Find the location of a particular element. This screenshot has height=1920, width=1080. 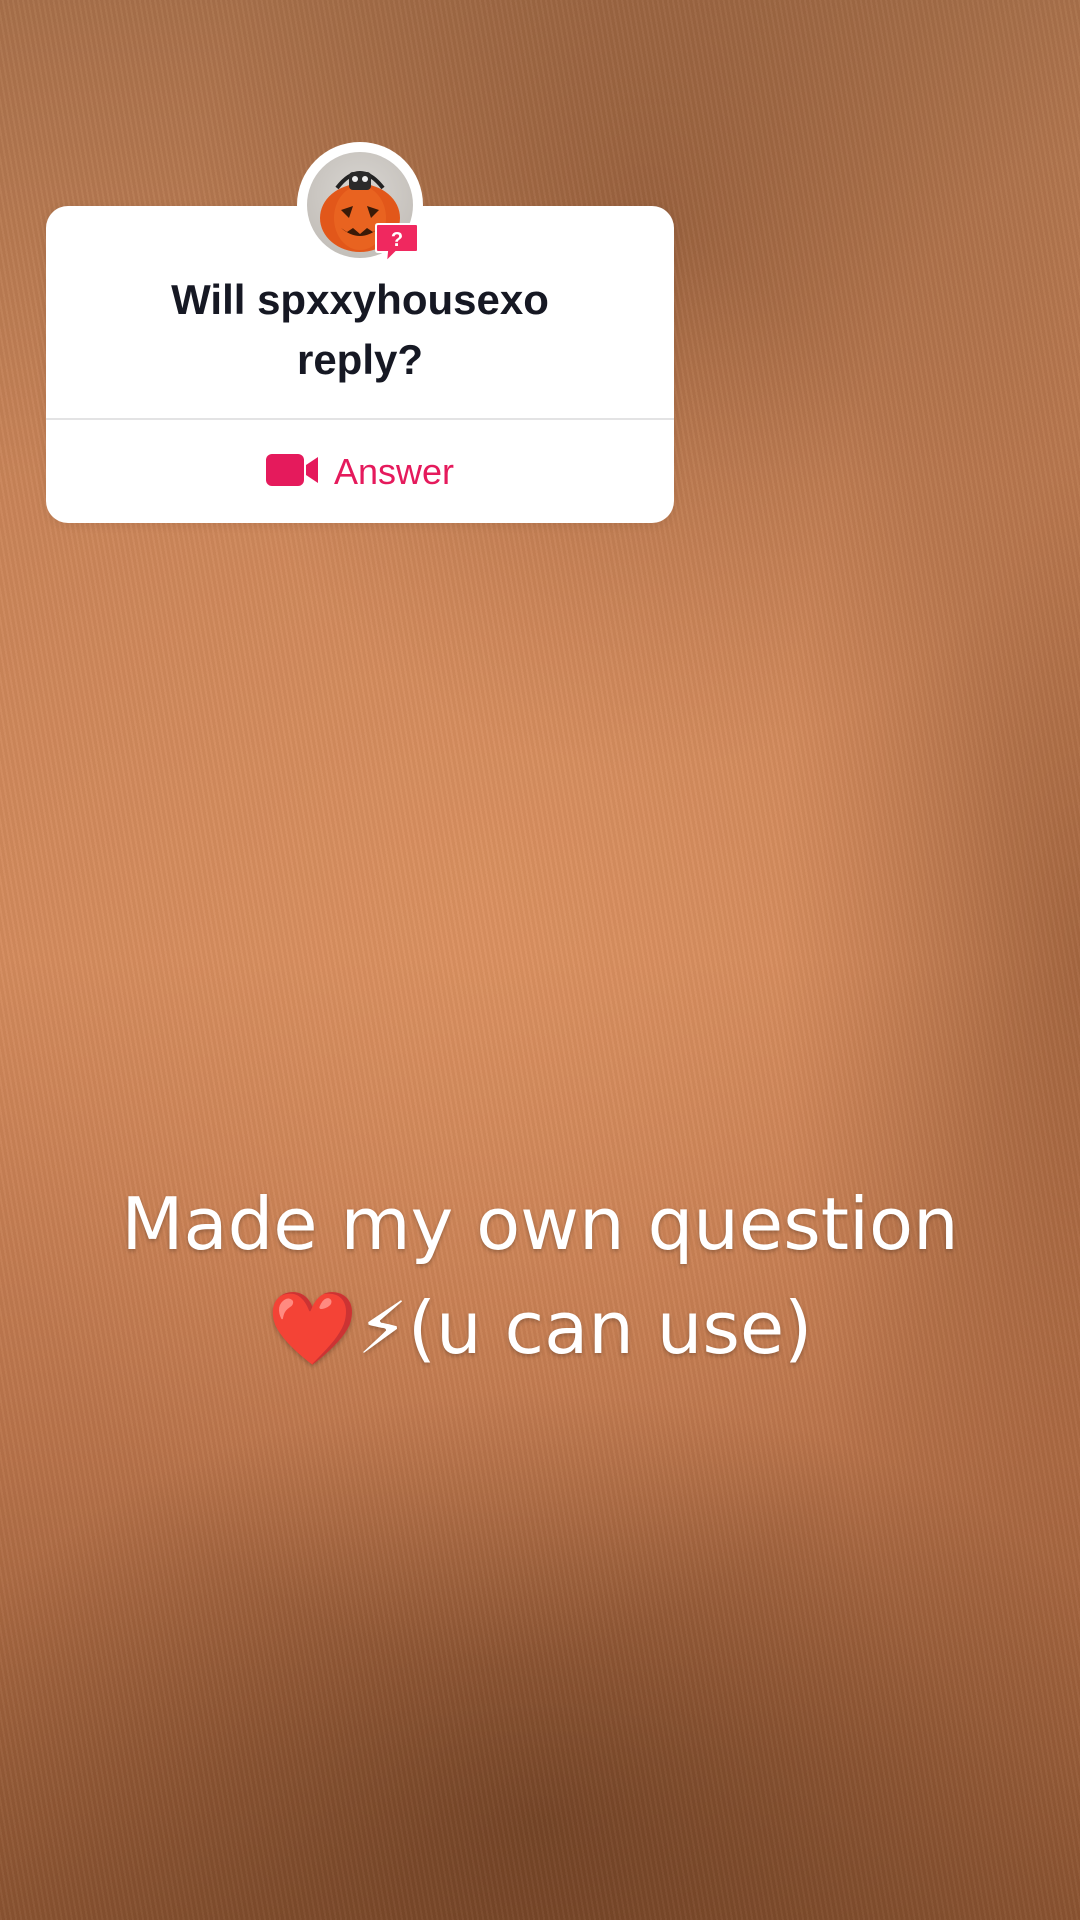

question-text: Will spxxyhousexo reply? is located at coordinates (360, 330).